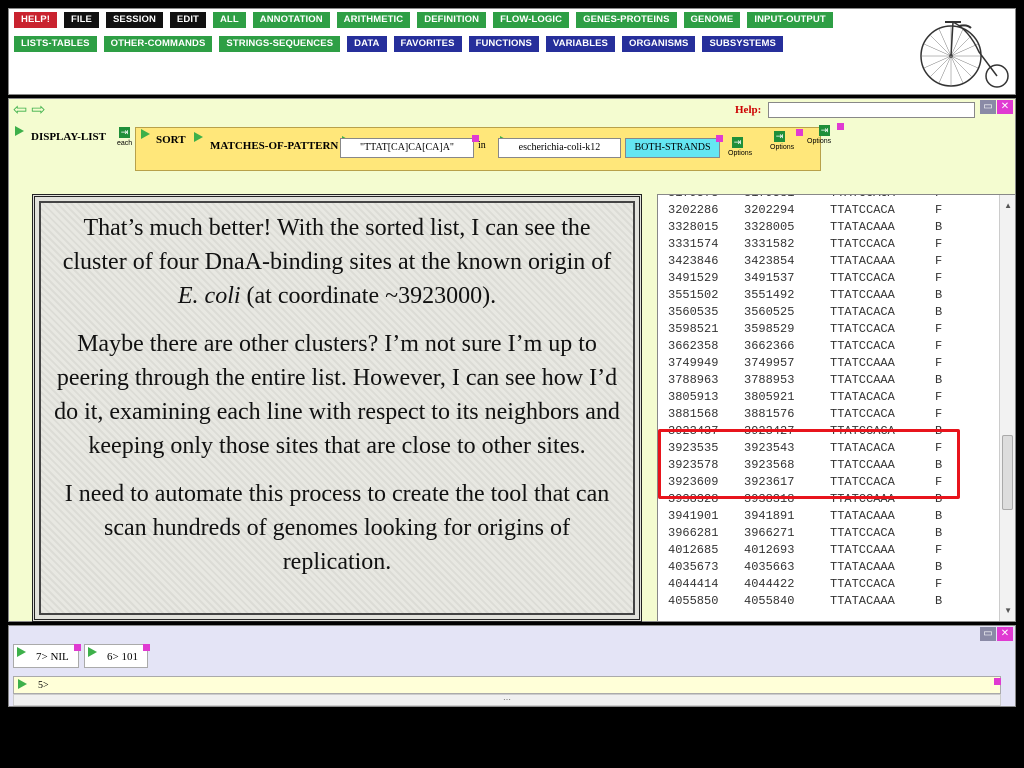  Describe the element at coordinates (407, 148) in the screenshot. I see `pattern-argument: "TTAT[CA]CA[CA]A"` at that location.